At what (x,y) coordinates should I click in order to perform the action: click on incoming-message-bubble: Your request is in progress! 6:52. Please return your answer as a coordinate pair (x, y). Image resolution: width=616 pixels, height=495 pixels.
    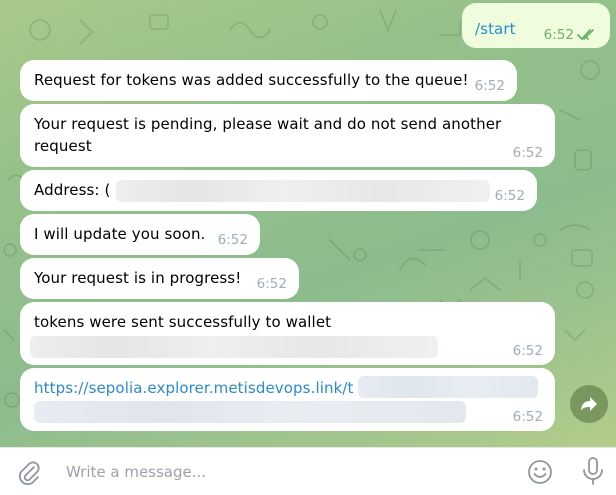
    Looking at the image, I should click on (159, 278).